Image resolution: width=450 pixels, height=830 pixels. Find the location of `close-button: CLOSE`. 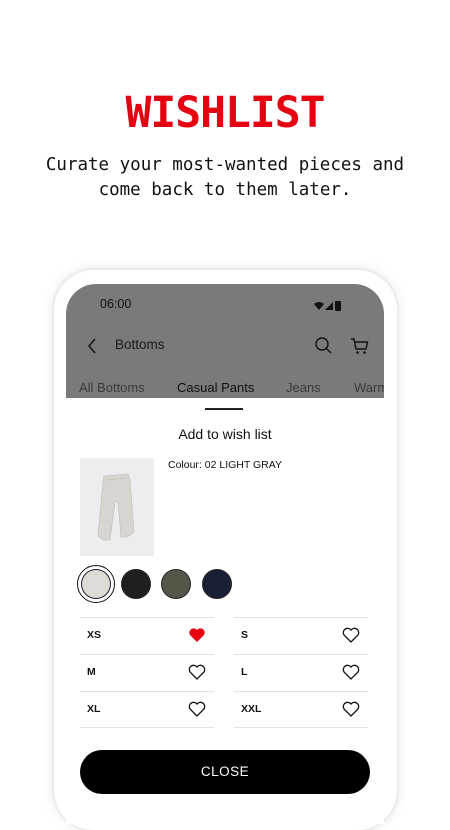

close-button: CLOSE is located at coordinates (225, 772).